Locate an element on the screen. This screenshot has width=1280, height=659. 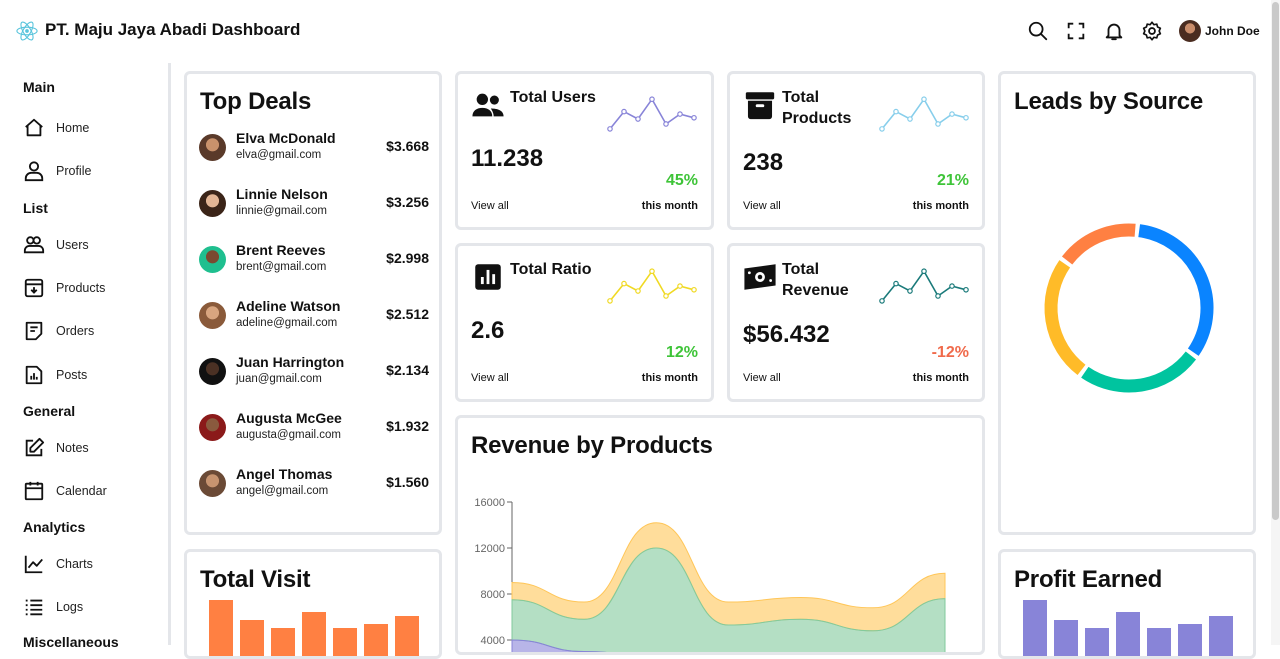
sidebar-item-label: Orders is located at coordinates (75, 331).